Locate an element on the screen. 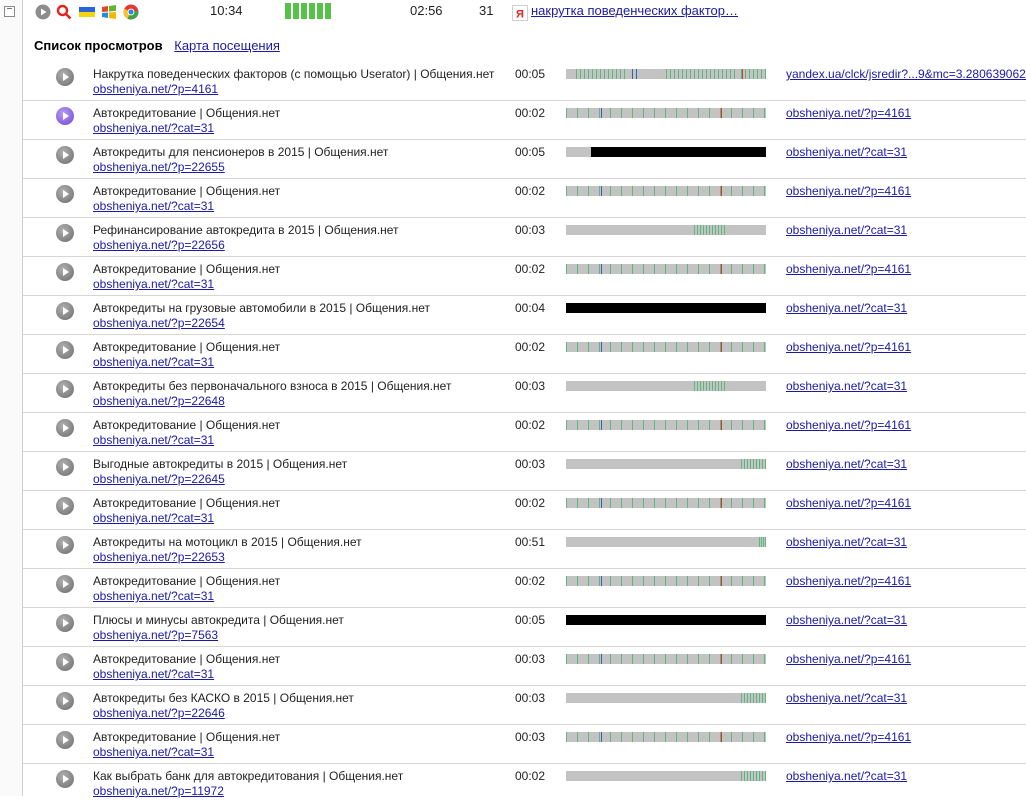 The height and width of the screenshot is (802, 1026). view-url: obsheniya.net/?p=22645 is located at coordinates (159, 479).